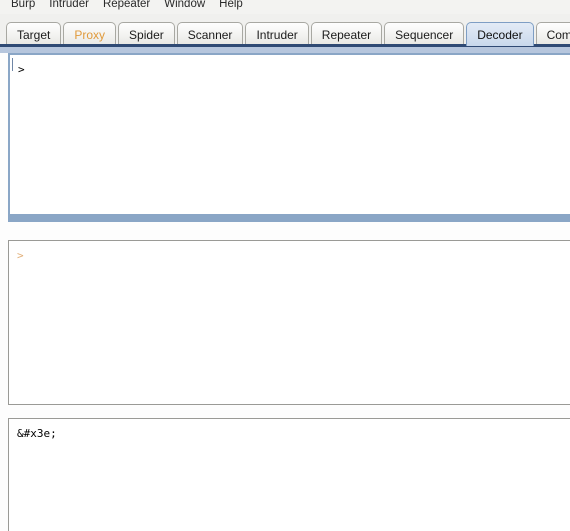 The height and width of the screenshot is (531, 570). Describe the element at coordinates (20, 255) in the screenshot. I see `decoder-stage-text: >` at that location.